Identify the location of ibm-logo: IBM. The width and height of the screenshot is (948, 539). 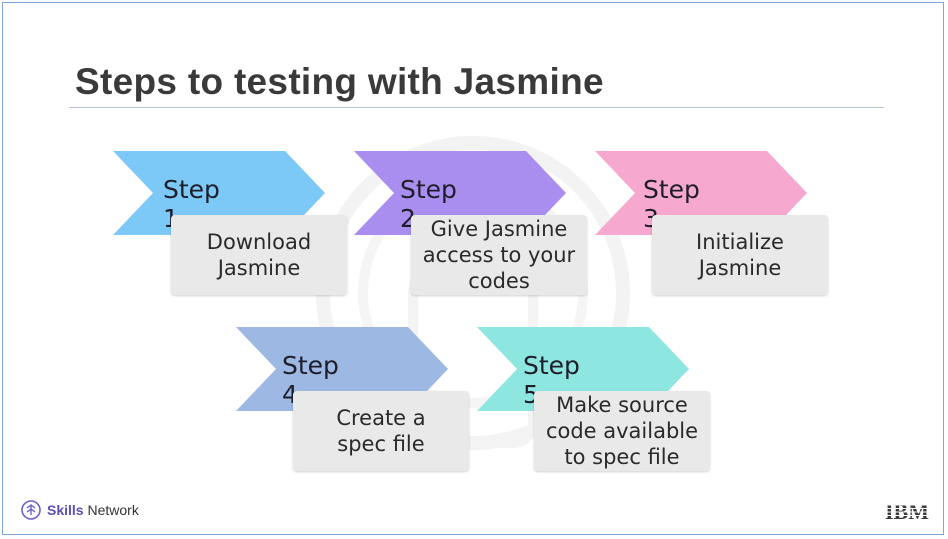
(907, 511).